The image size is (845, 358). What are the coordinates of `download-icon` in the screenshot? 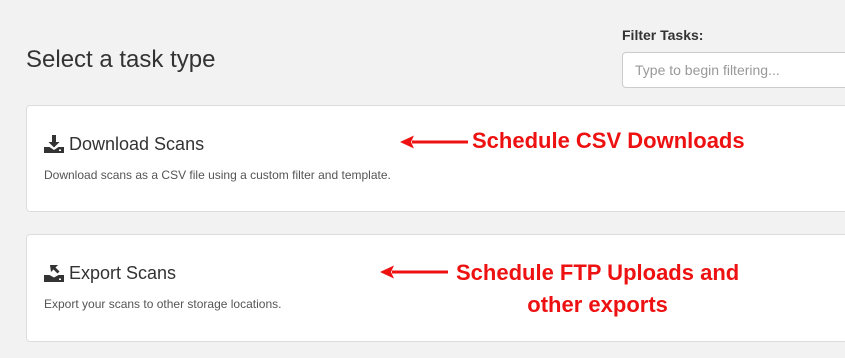 It's located at (54, 144).